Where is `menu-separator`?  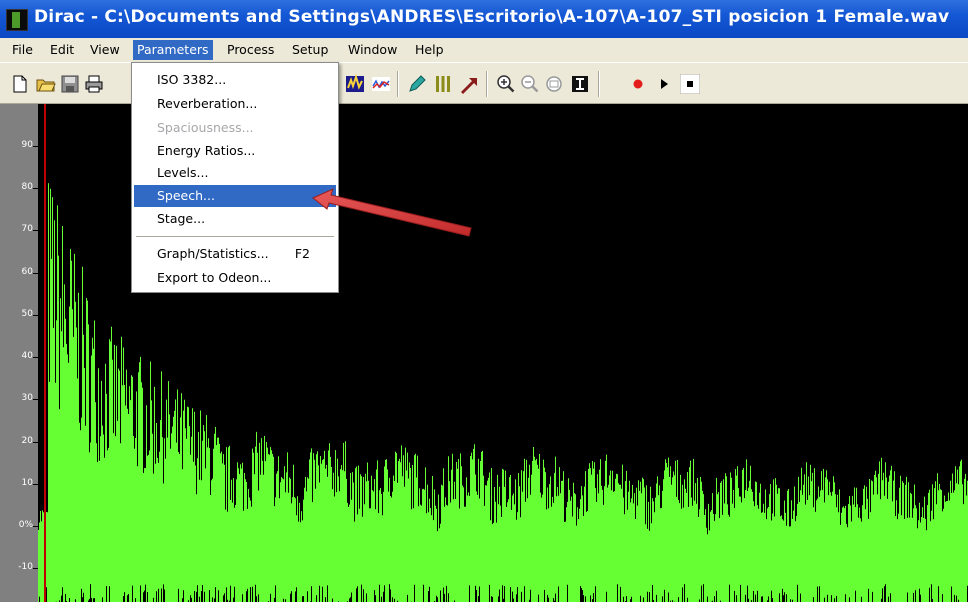
menu-separator is located at coordinates (235, 236).